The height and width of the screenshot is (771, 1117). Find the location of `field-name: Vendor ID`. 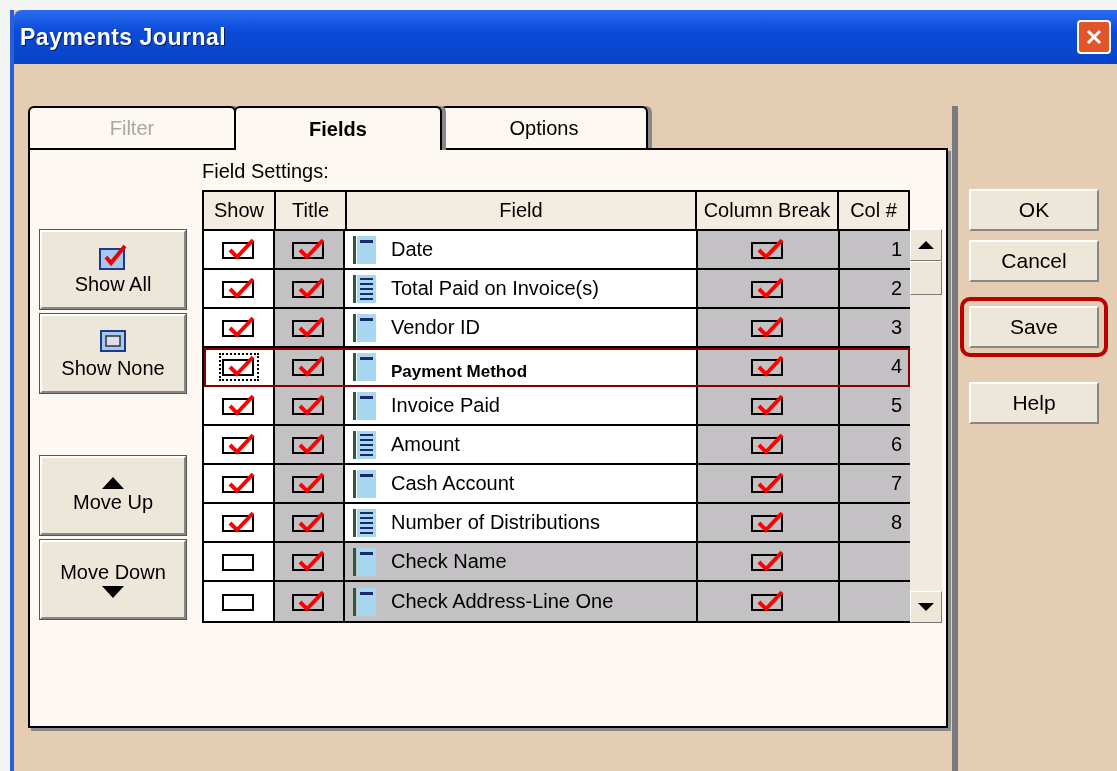

field-name: Vendor ID is located at coordinates (435, 327).